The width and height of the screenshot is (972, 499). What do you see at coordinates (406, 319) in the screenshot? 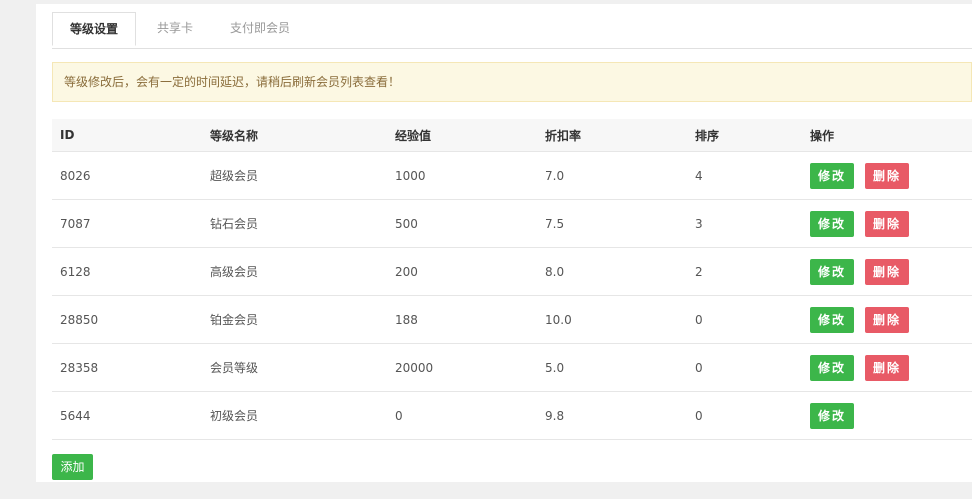
I see `cell-exp: 188` at bounding box center [406, 319].